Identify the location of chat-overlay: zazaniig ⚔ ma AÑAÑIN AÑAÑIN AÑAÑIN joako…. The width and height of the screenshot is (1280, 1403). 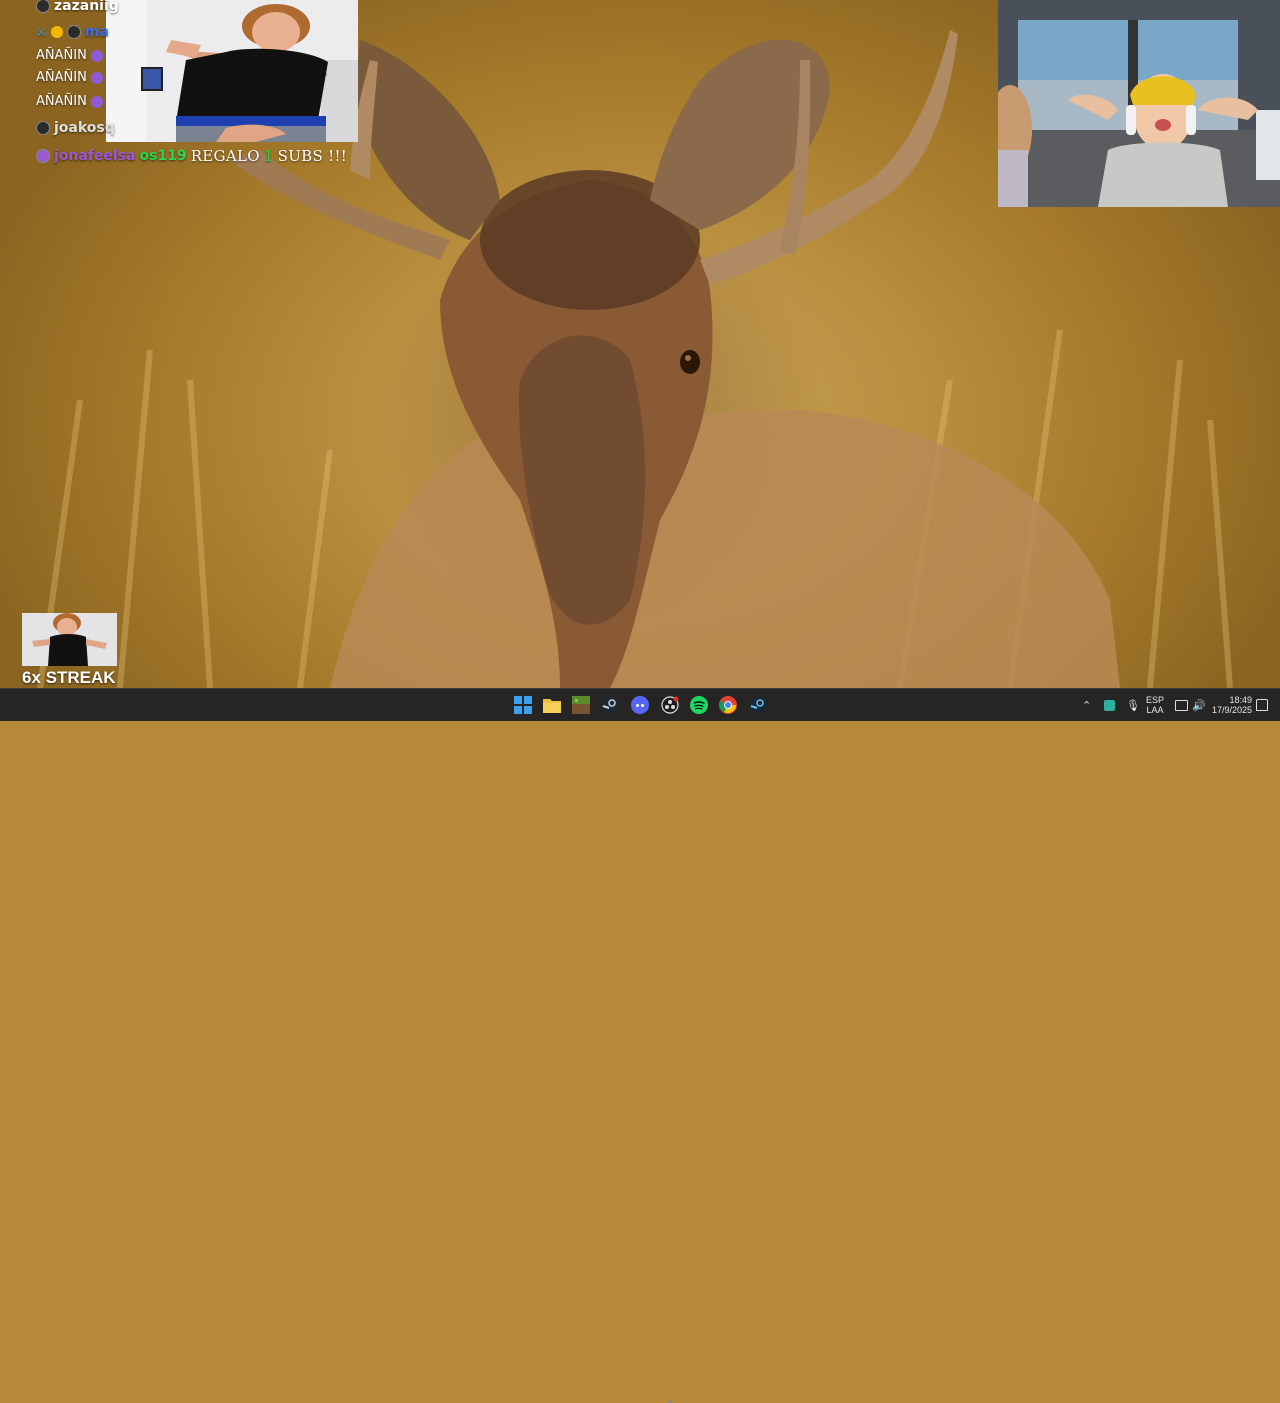
(195, 85).